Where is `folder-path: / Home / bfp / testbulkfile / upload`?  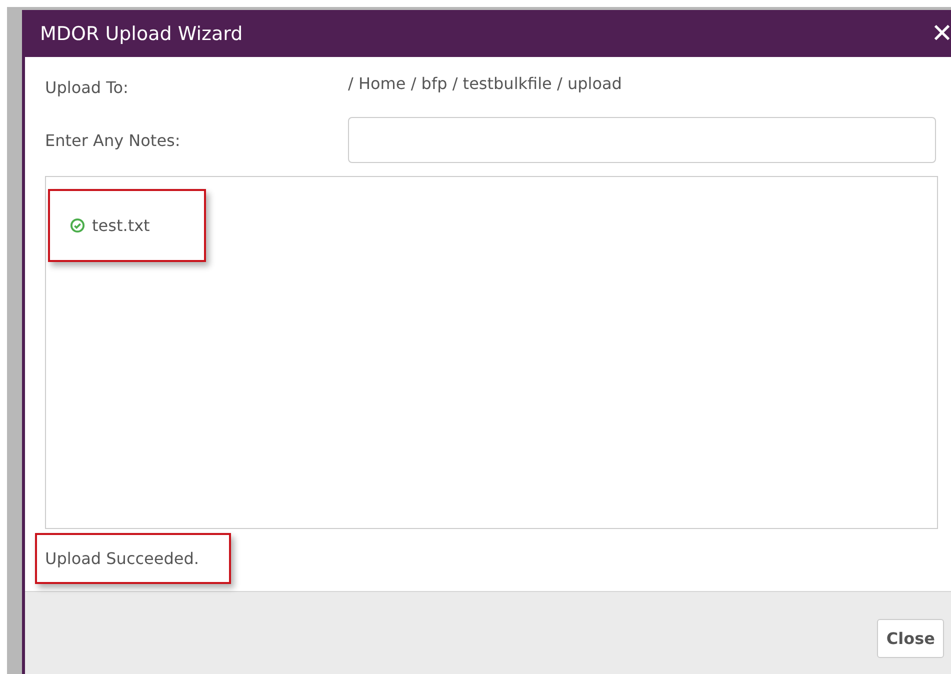 folder-path: / Home / bfp / testbulkfile / upload is located at coordinates (485, 83).